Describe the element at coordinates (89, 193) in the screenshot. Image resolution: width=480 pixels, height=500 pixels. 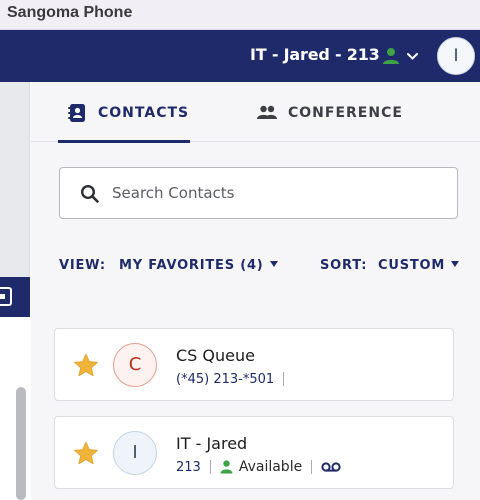
I see `search-icon` at that location.